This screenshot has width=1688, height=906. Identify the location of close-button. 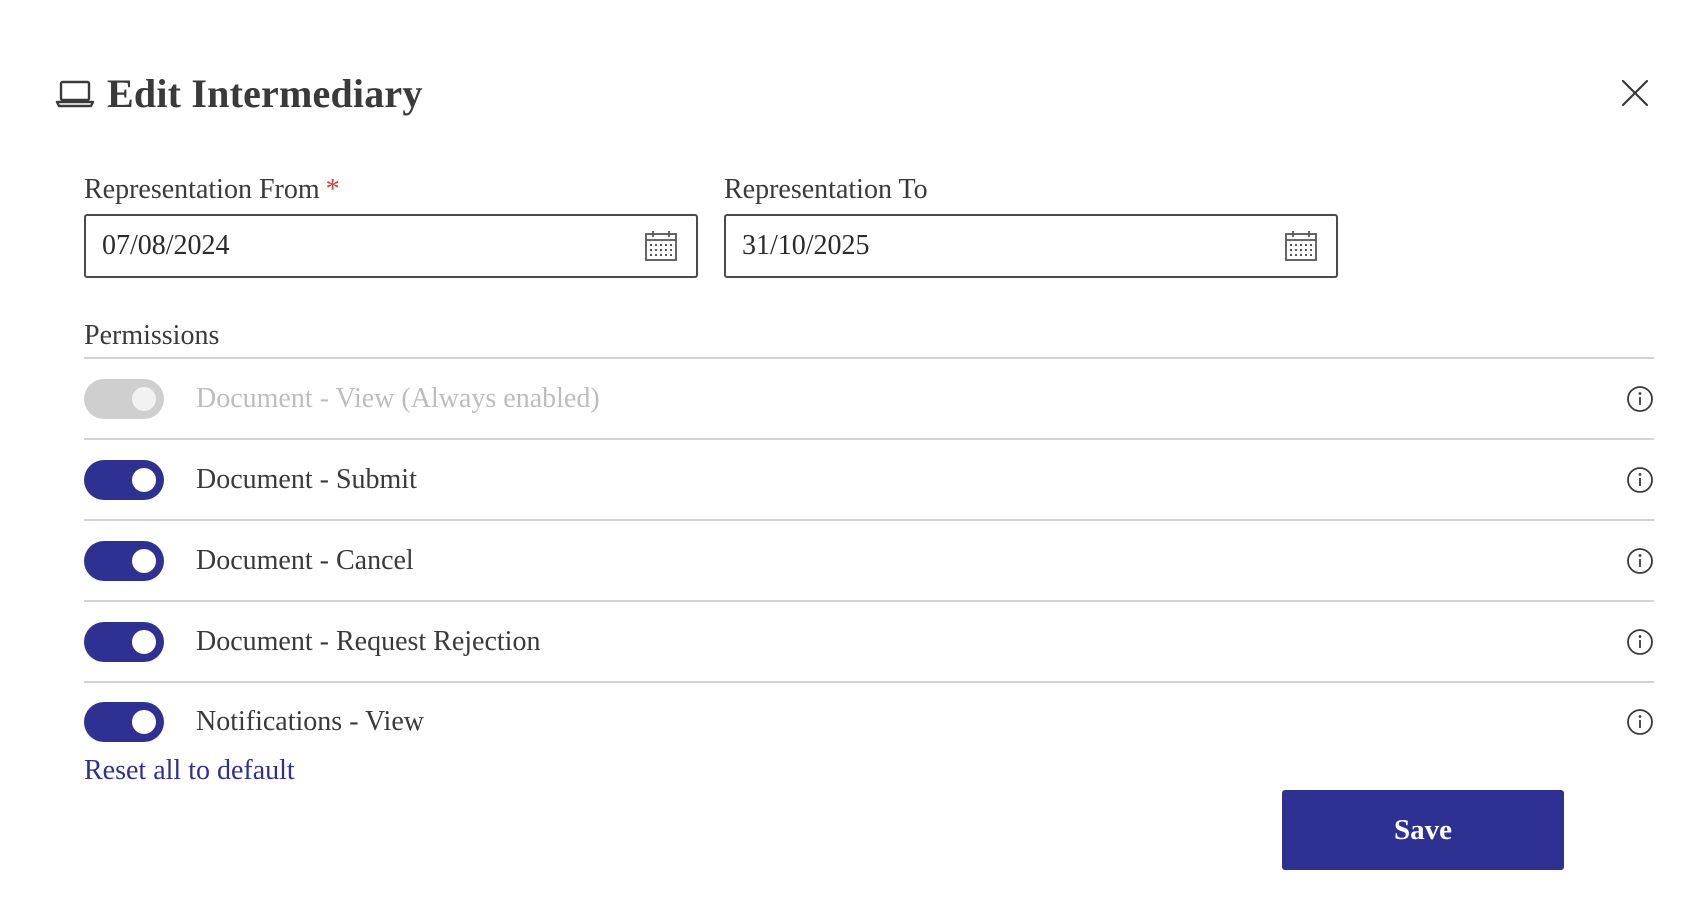
(1635, 93).